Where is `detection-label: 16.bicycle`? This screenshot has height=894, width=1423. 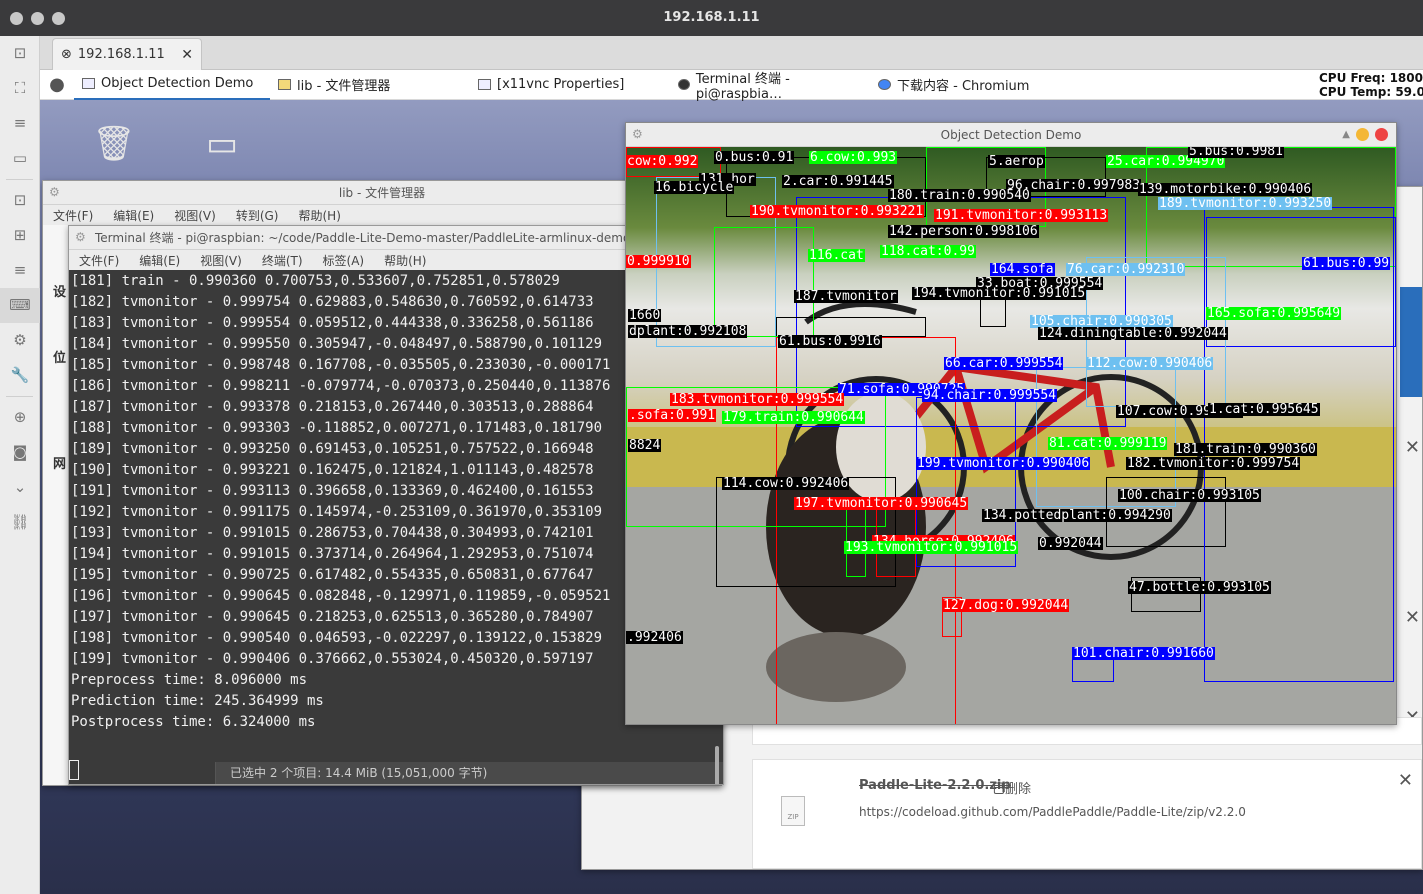
detection-label: 16.bicycle is located at coordinates (694, 187).